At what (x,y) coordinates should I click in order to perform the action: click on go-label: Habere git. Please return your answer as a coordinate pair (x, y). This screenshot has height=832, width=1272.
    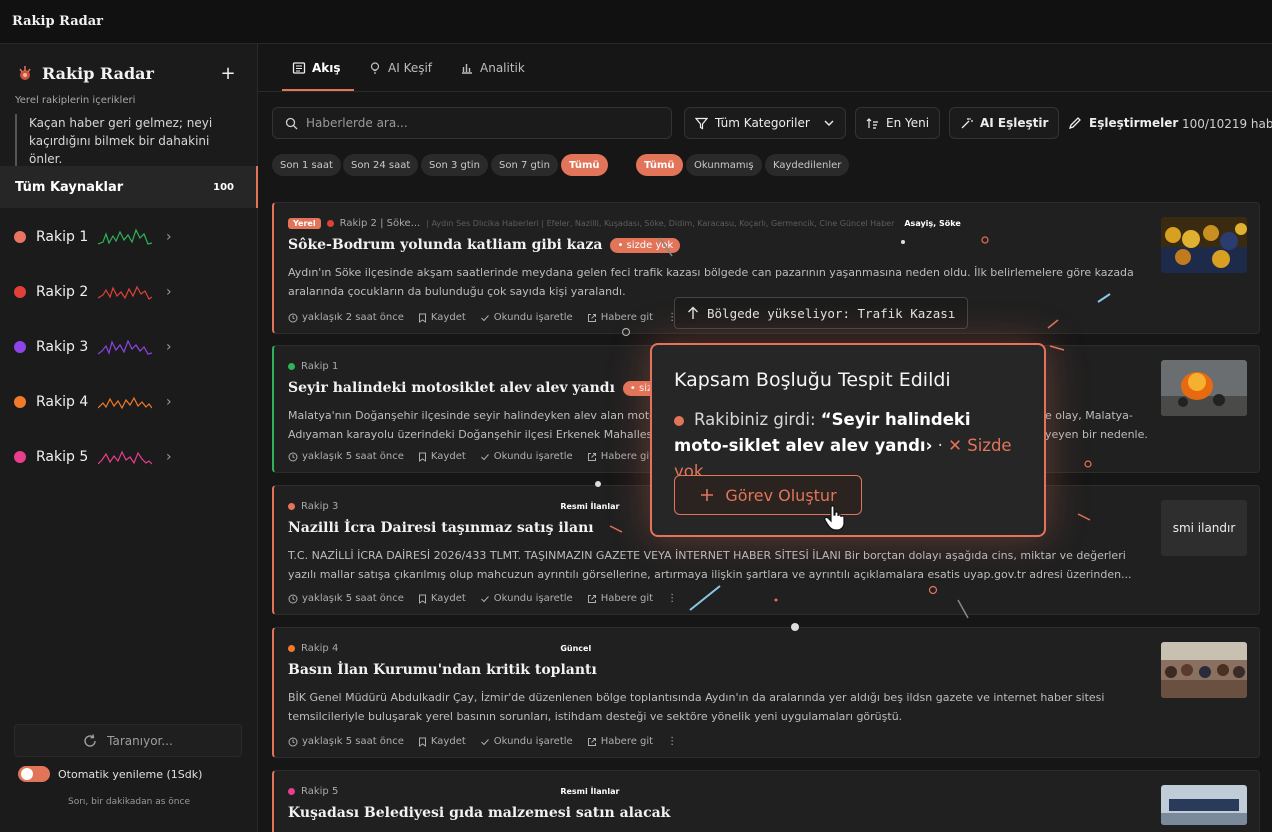
    Looking at the image, I should click on (627, 456).